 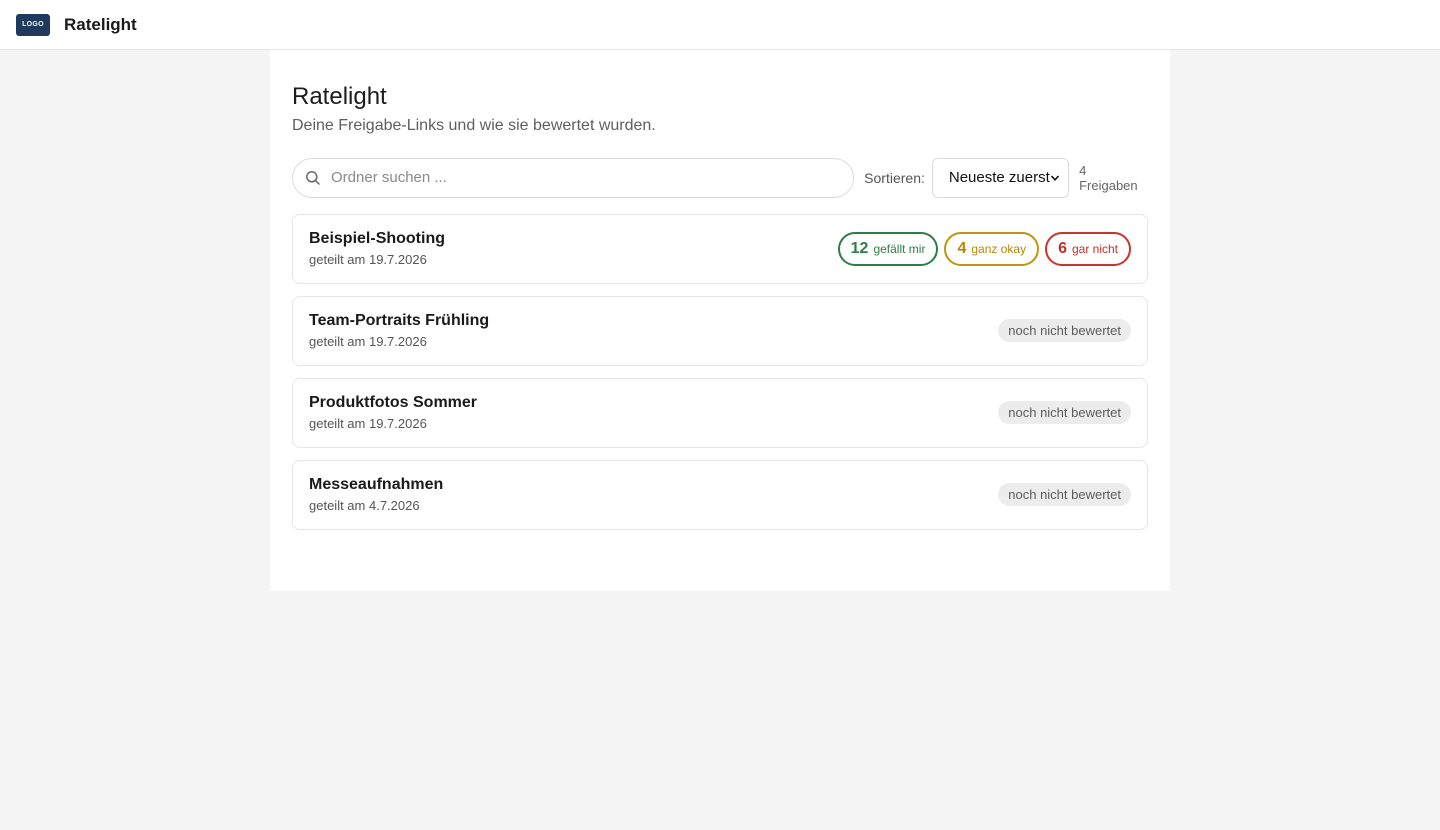 I want to click on toolbar: Sortieren: Neueste zuerst 4 Freigaben, so click(x=720, y=177).